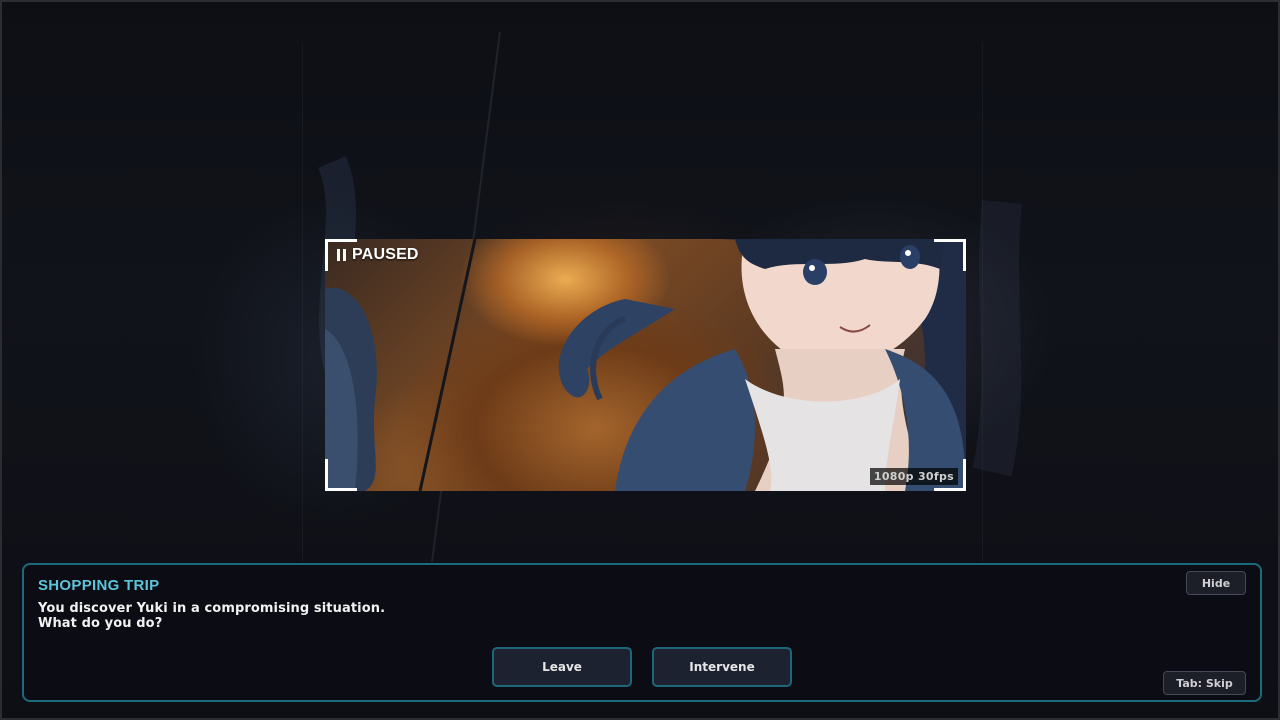 This screenshot has width=1280, height=720. What do you see at coordinates (913, 476) in the screenshot?
I see `quality-badge: 1080p 30fps` at bounding box center [913, 476].